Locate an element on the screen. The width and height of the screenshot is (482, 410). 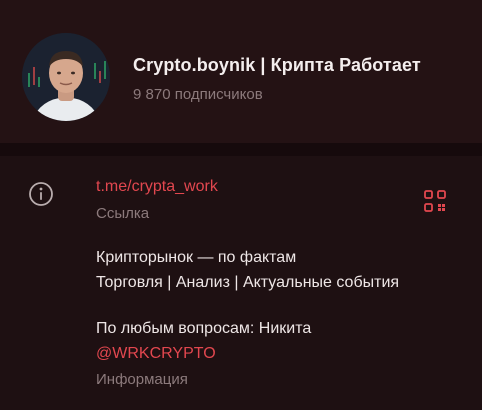
section-divider is located at coordinates (241, 149).